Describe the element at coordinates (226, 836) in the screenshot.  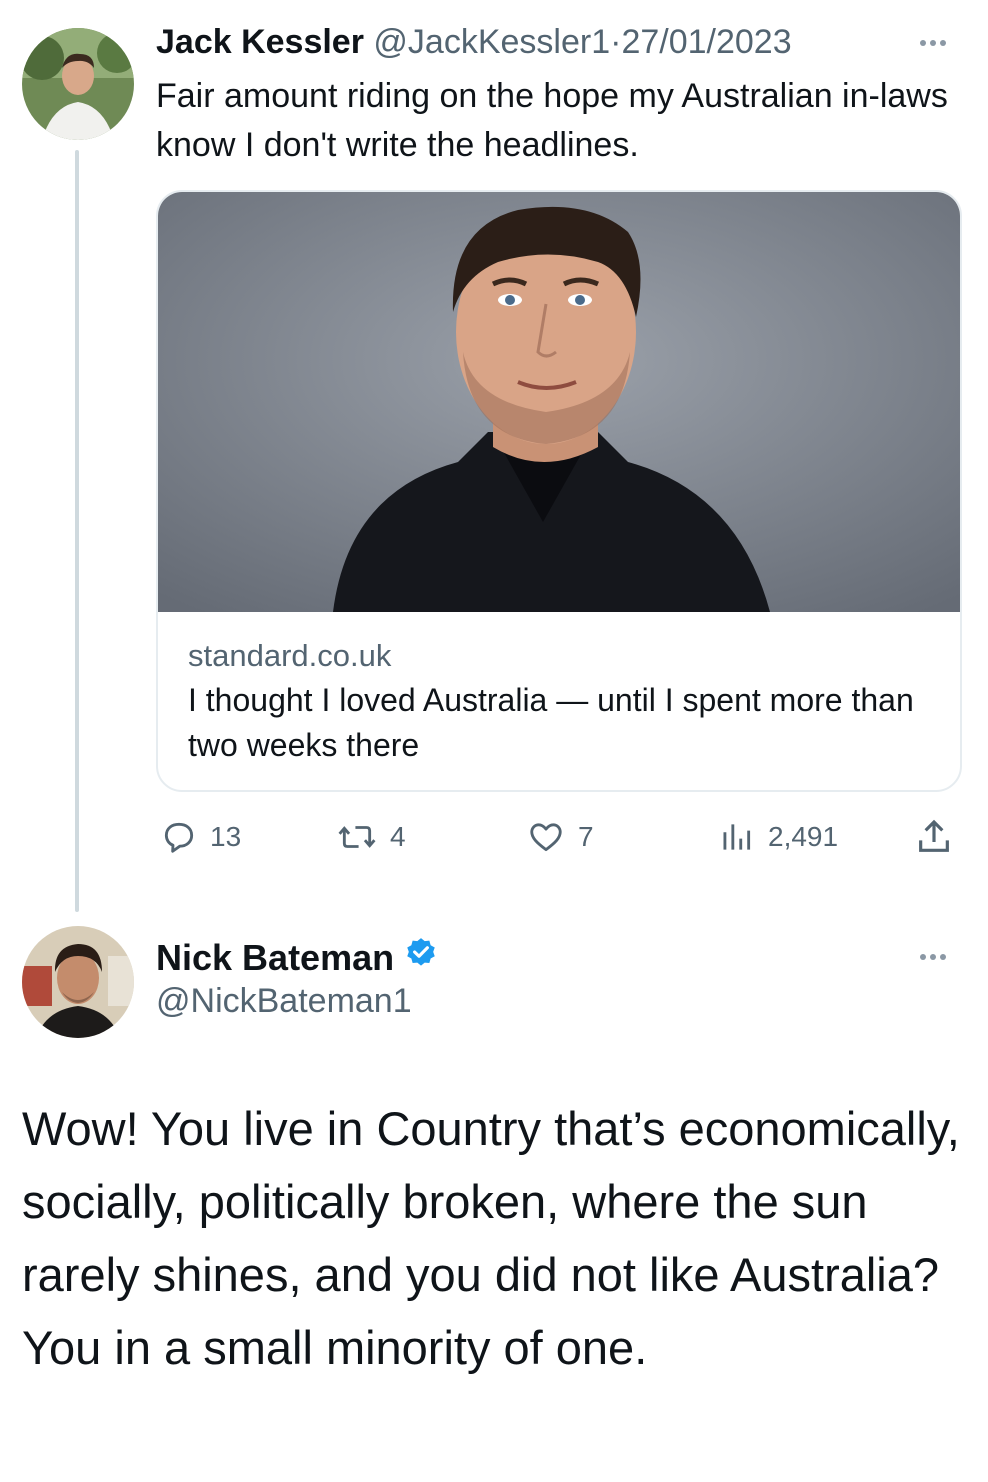
I see `reply-count: 13` at that location.